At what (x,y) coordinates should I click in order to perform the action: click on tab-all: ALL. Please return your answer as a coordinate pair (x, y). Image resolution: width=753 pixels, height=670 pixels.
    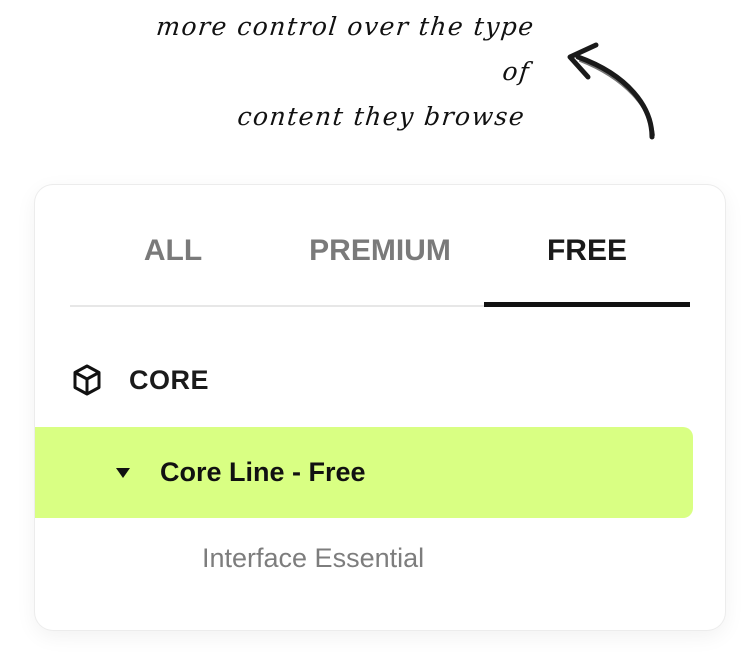
    Looking at the image, I should click on (173, 257).